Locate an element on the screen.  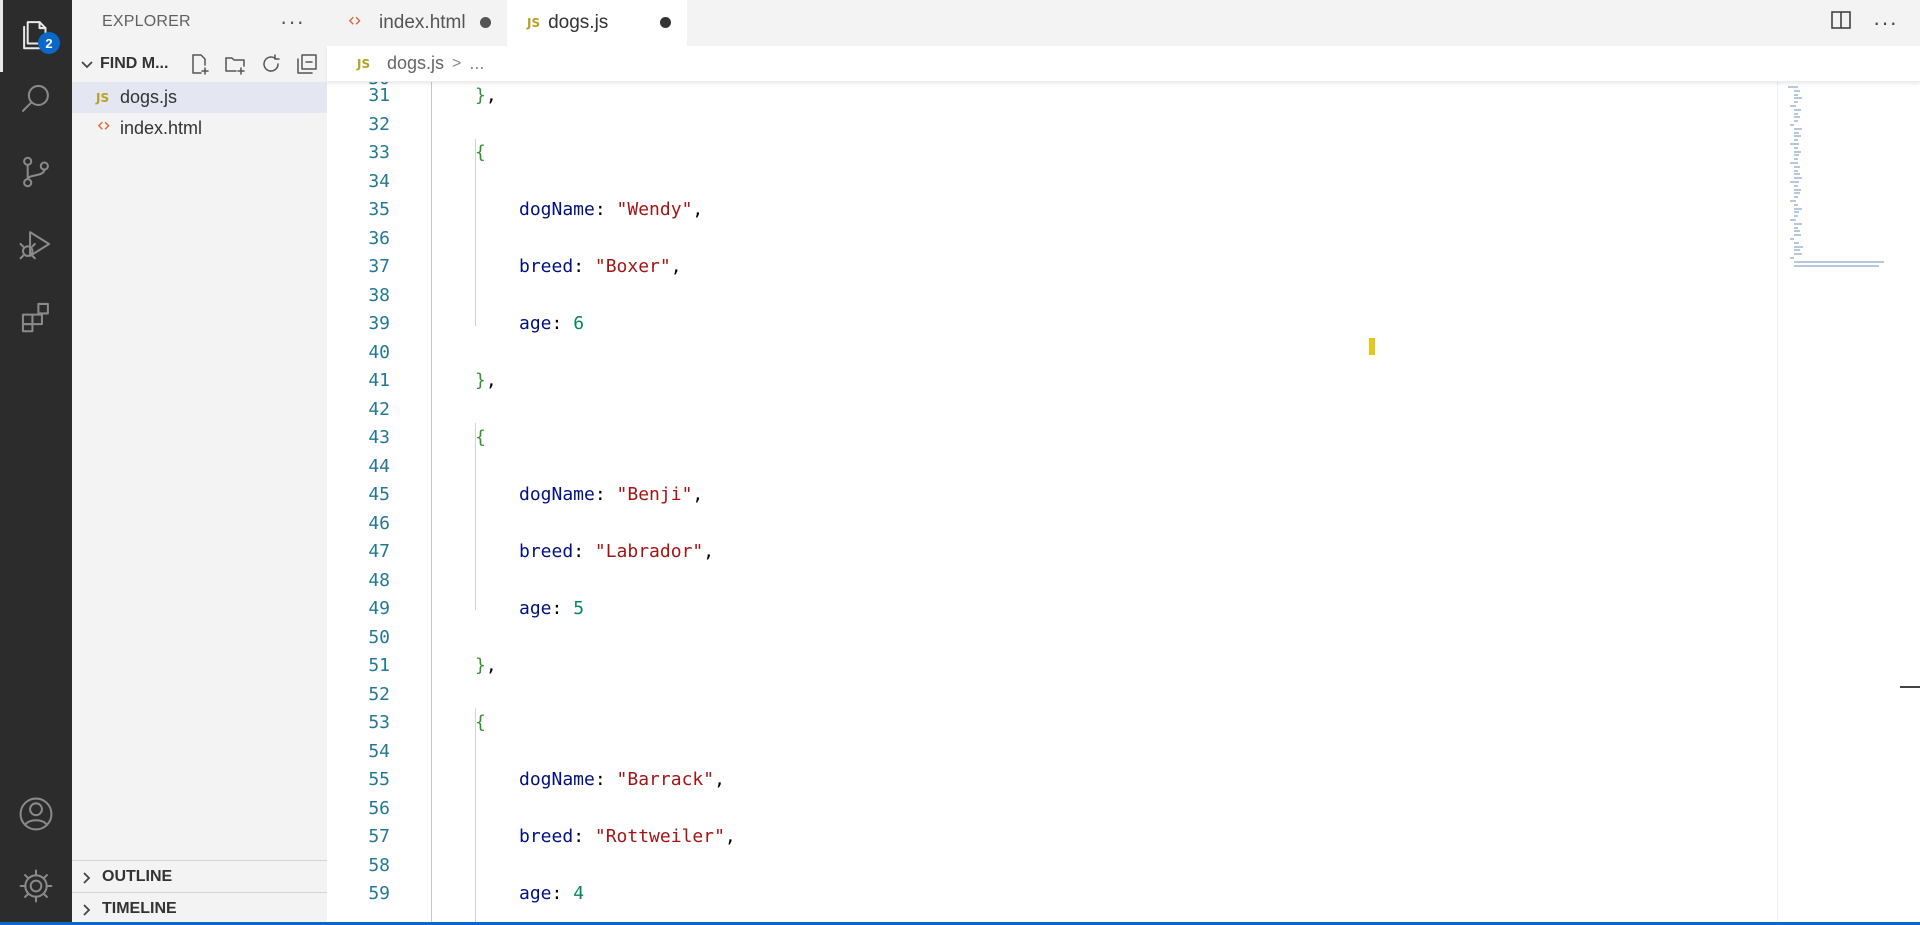
code-line: 50 is located at coordinates (1052, 638).